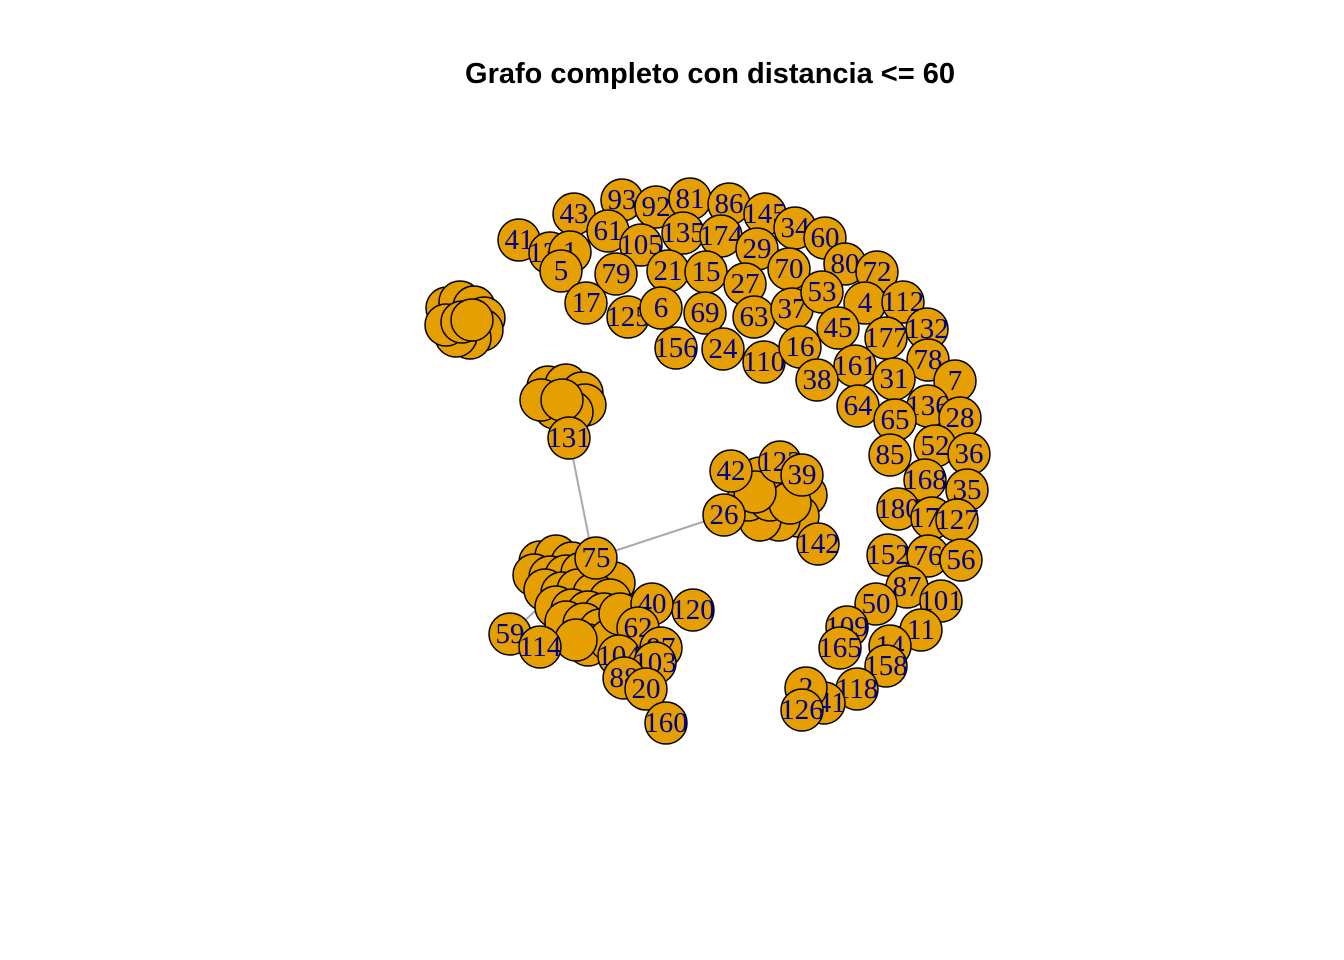  I want to click on vertex-label: 142, so click(818, 544).